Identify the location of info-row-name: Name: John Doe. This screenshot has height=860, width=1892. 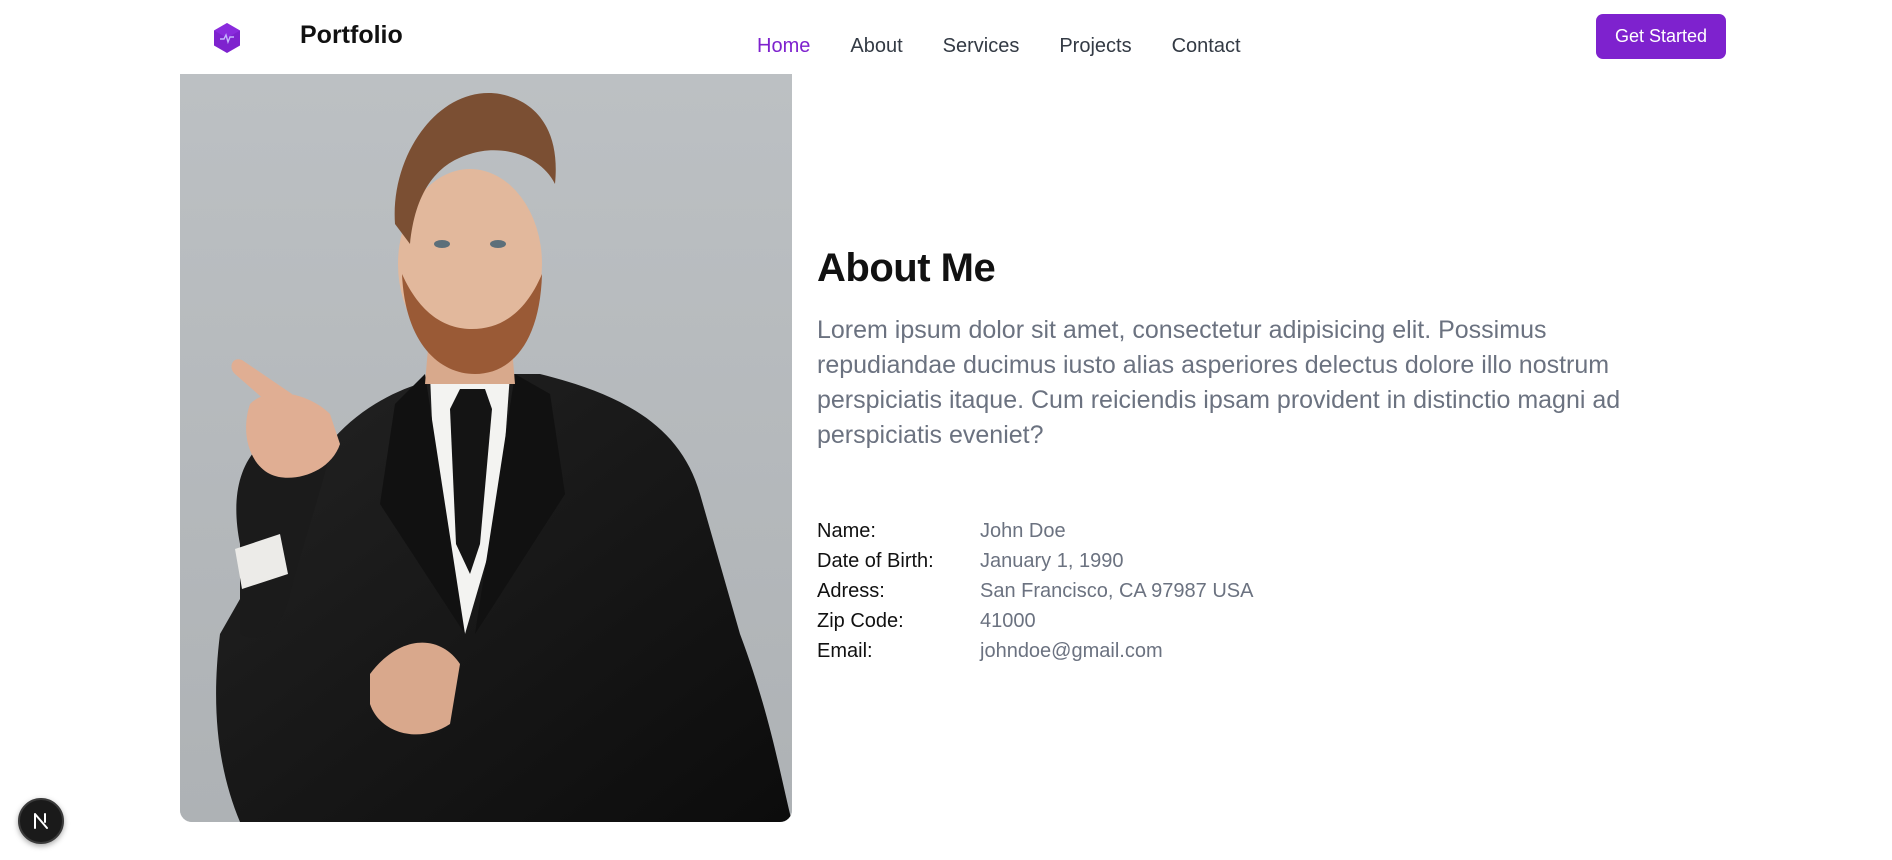
(1035, 531).